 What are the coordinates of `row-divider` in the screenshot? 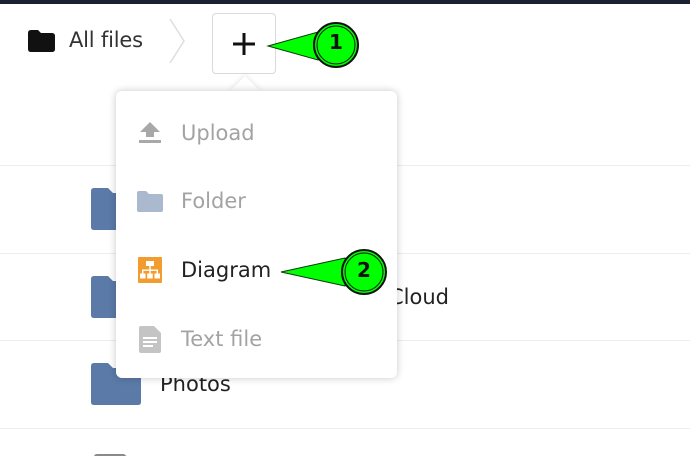 It's located at (345, 428).